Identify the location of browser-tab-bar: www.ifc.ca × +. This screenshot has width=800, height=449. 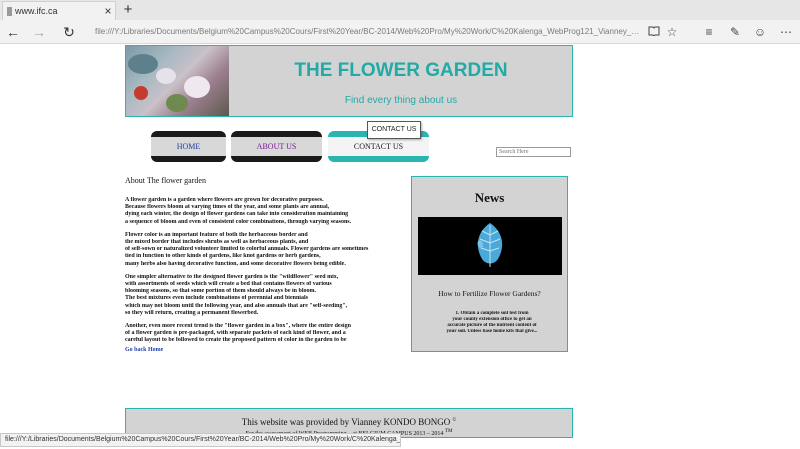
(400, 10).